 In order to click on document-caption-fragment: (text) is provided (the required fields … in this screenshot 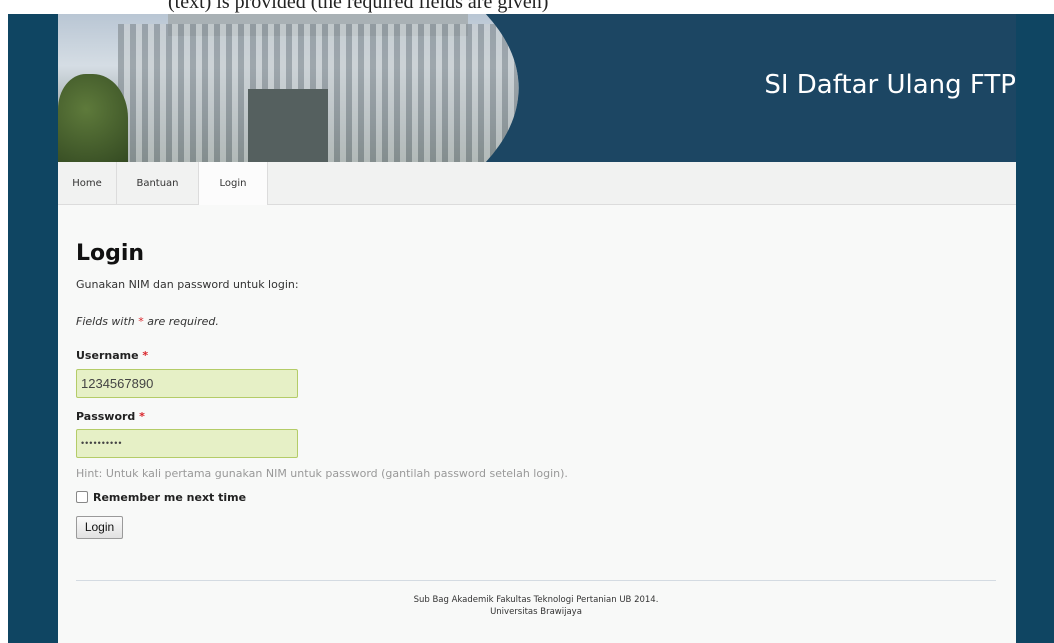, I will do `click(527, 7)`.